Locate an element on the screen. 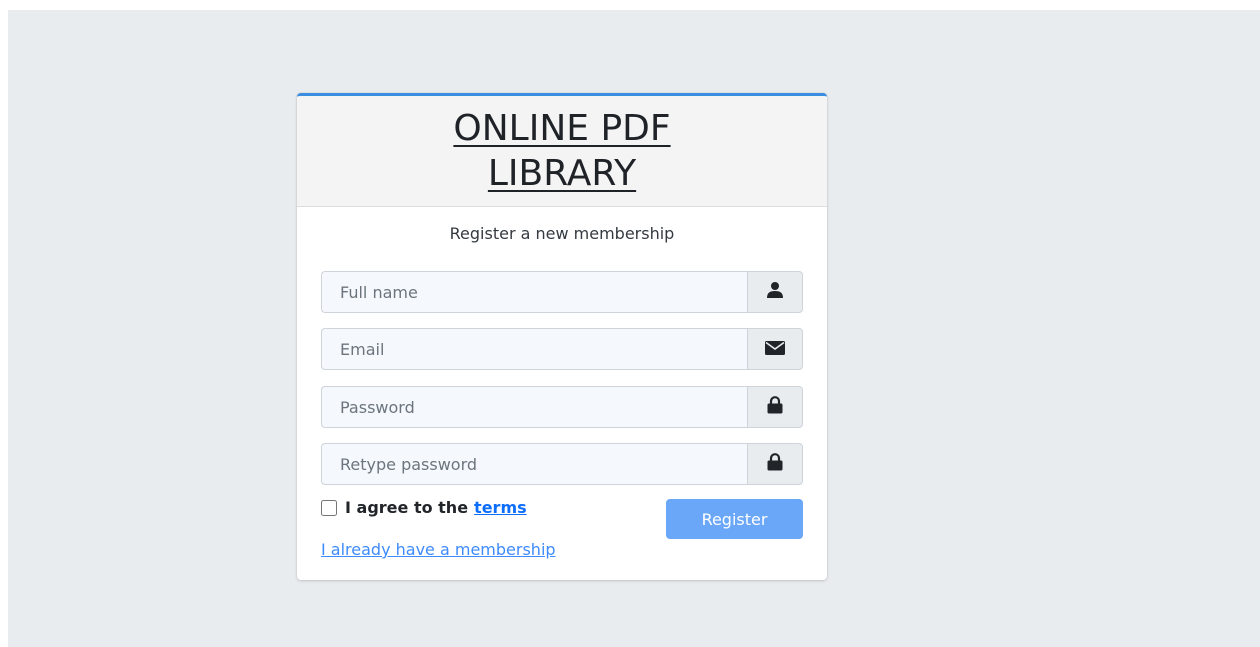 The image size is (1260, 647). password-input is located at coordinates (534, 407).